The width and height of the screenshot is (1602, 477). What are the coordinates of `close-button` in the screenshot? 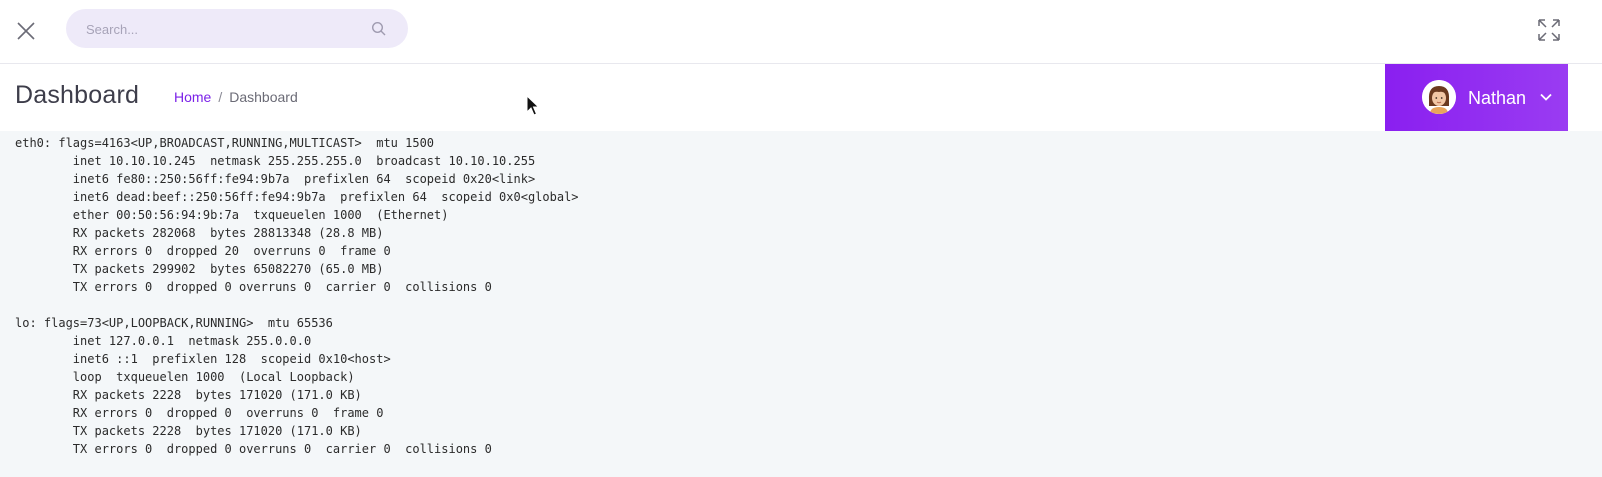 It's located at (26, 31).